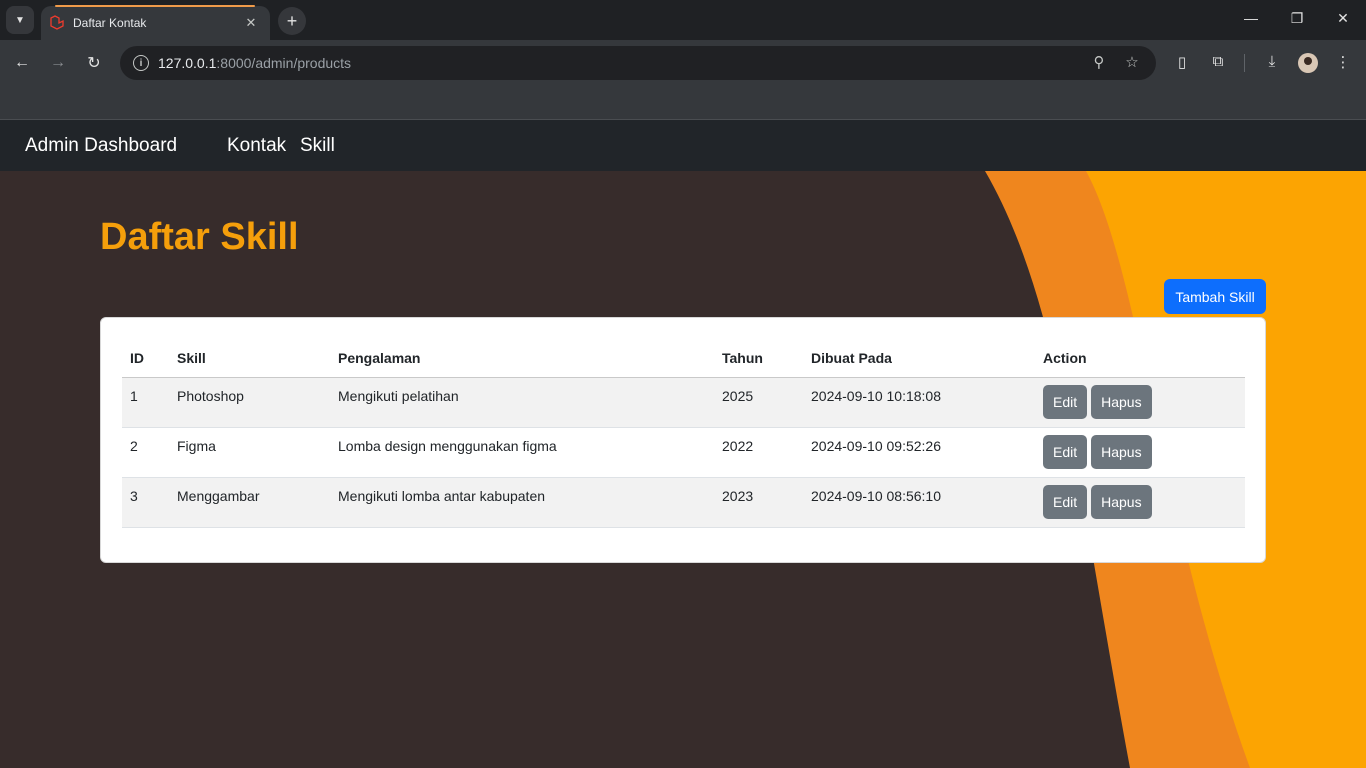 The image size is (1366, 768). Describe the element at coordinates (1218, 61) in the screenshot. I see `extensions-icon: ⧉` at that location.